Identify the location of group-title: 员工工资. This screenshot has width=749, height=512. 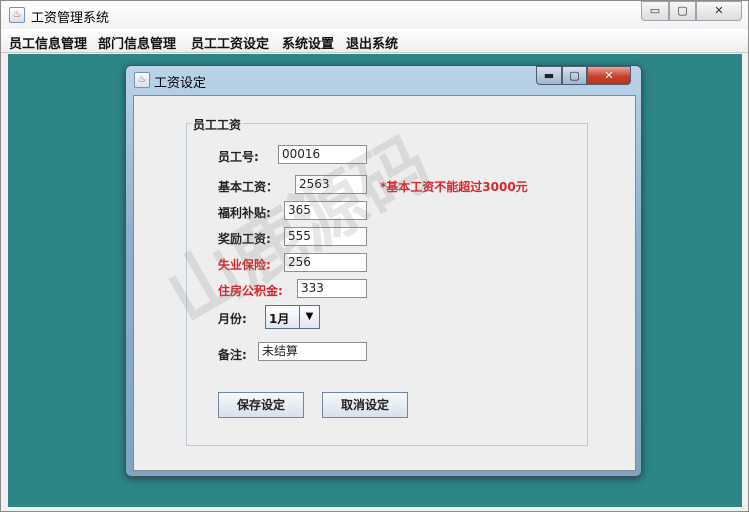
(217, 124).